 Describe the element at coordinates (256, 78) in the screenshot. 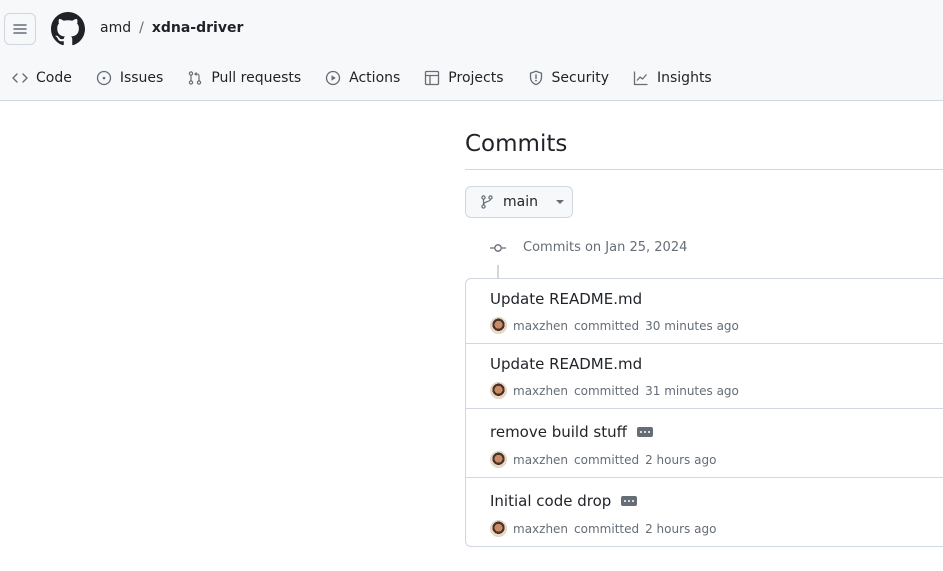

I see `tab-label: Pull requests` at that location.